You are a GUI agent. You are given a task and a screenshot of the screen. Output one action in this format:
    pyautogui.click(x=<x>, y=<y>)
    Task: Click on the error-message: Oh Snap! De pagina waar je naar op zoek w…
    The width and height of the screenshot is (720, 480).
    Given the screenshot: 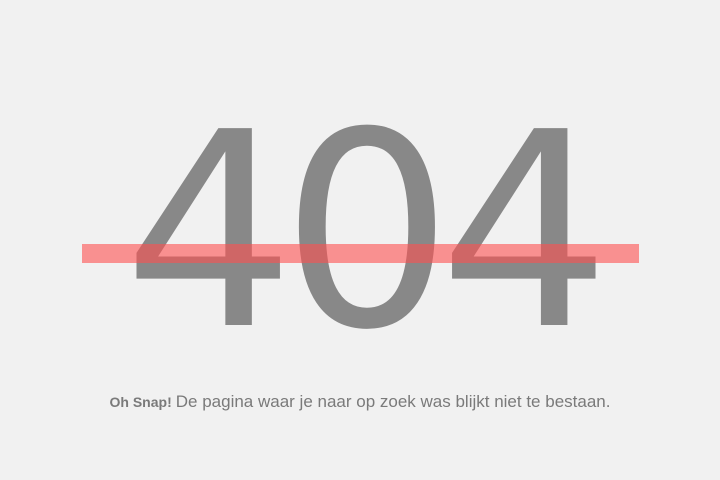 What is the action you would take?
    pyautogui.click(x=360, y=402)
    